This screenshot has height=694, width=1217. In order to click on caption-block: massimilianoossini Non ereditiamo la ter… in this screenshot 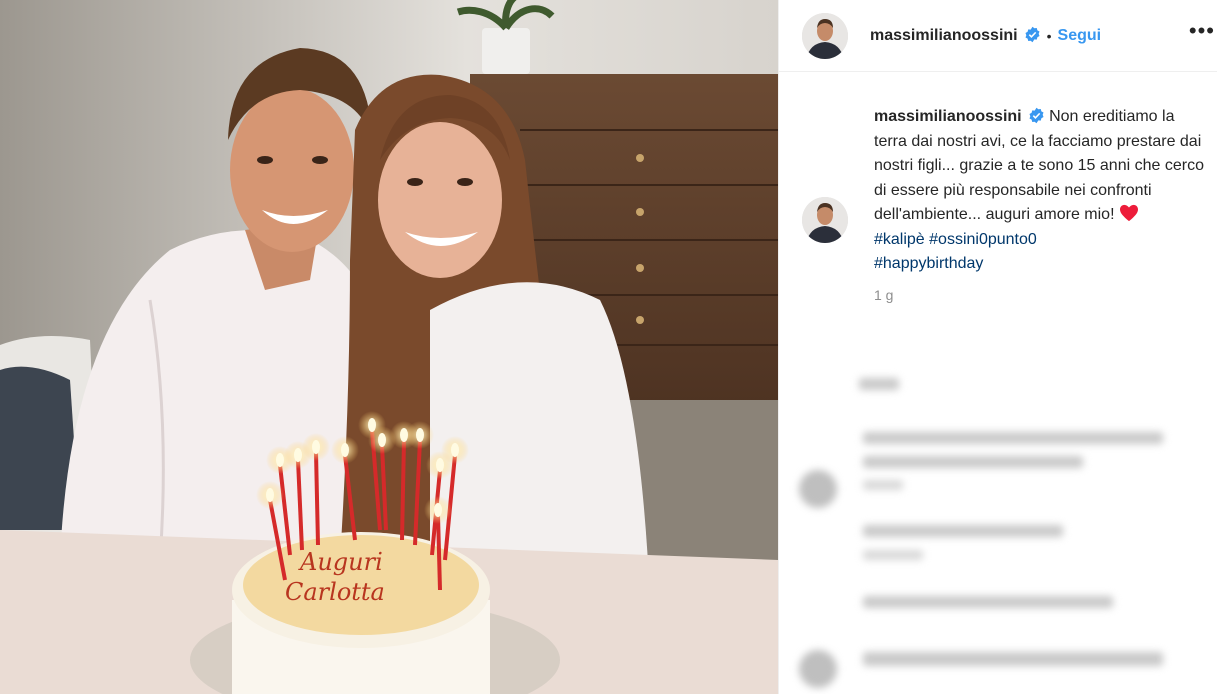, I will do `click(1004, 204)`.